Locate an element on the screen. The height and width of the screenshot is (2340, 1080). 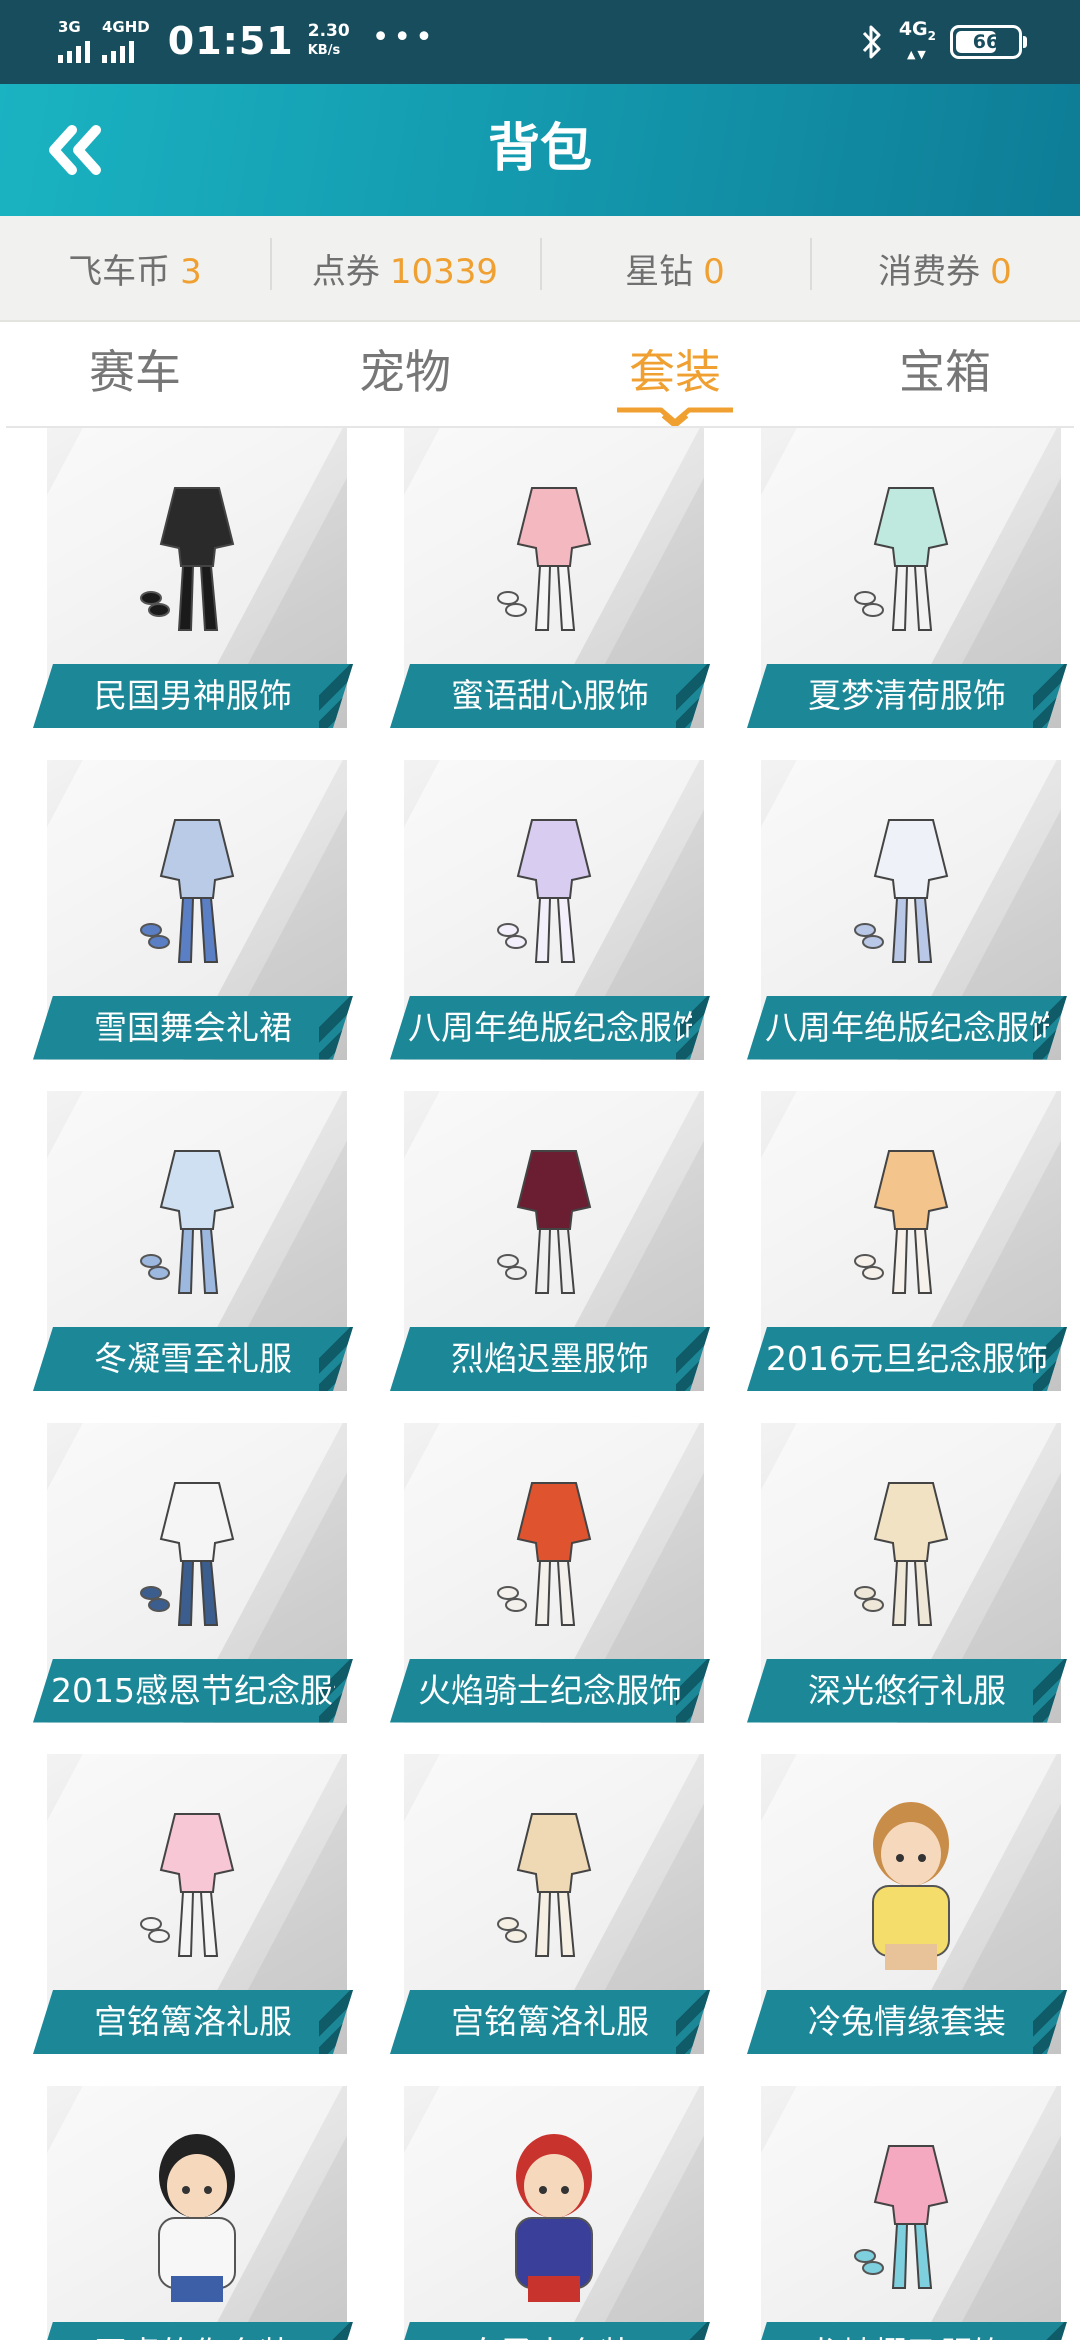
outfit-name: 民国男神服饰 is located at coordinates (193, 695).